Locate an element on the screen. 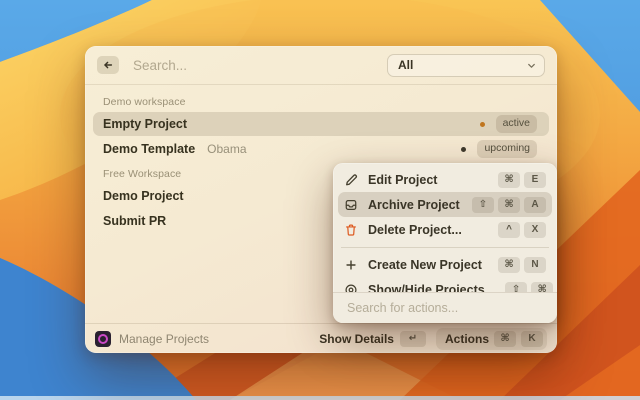 Image resolution: width=640 pixels, height=400 pixels. return-keycap: ↵ is located at coordinates (412, 338).